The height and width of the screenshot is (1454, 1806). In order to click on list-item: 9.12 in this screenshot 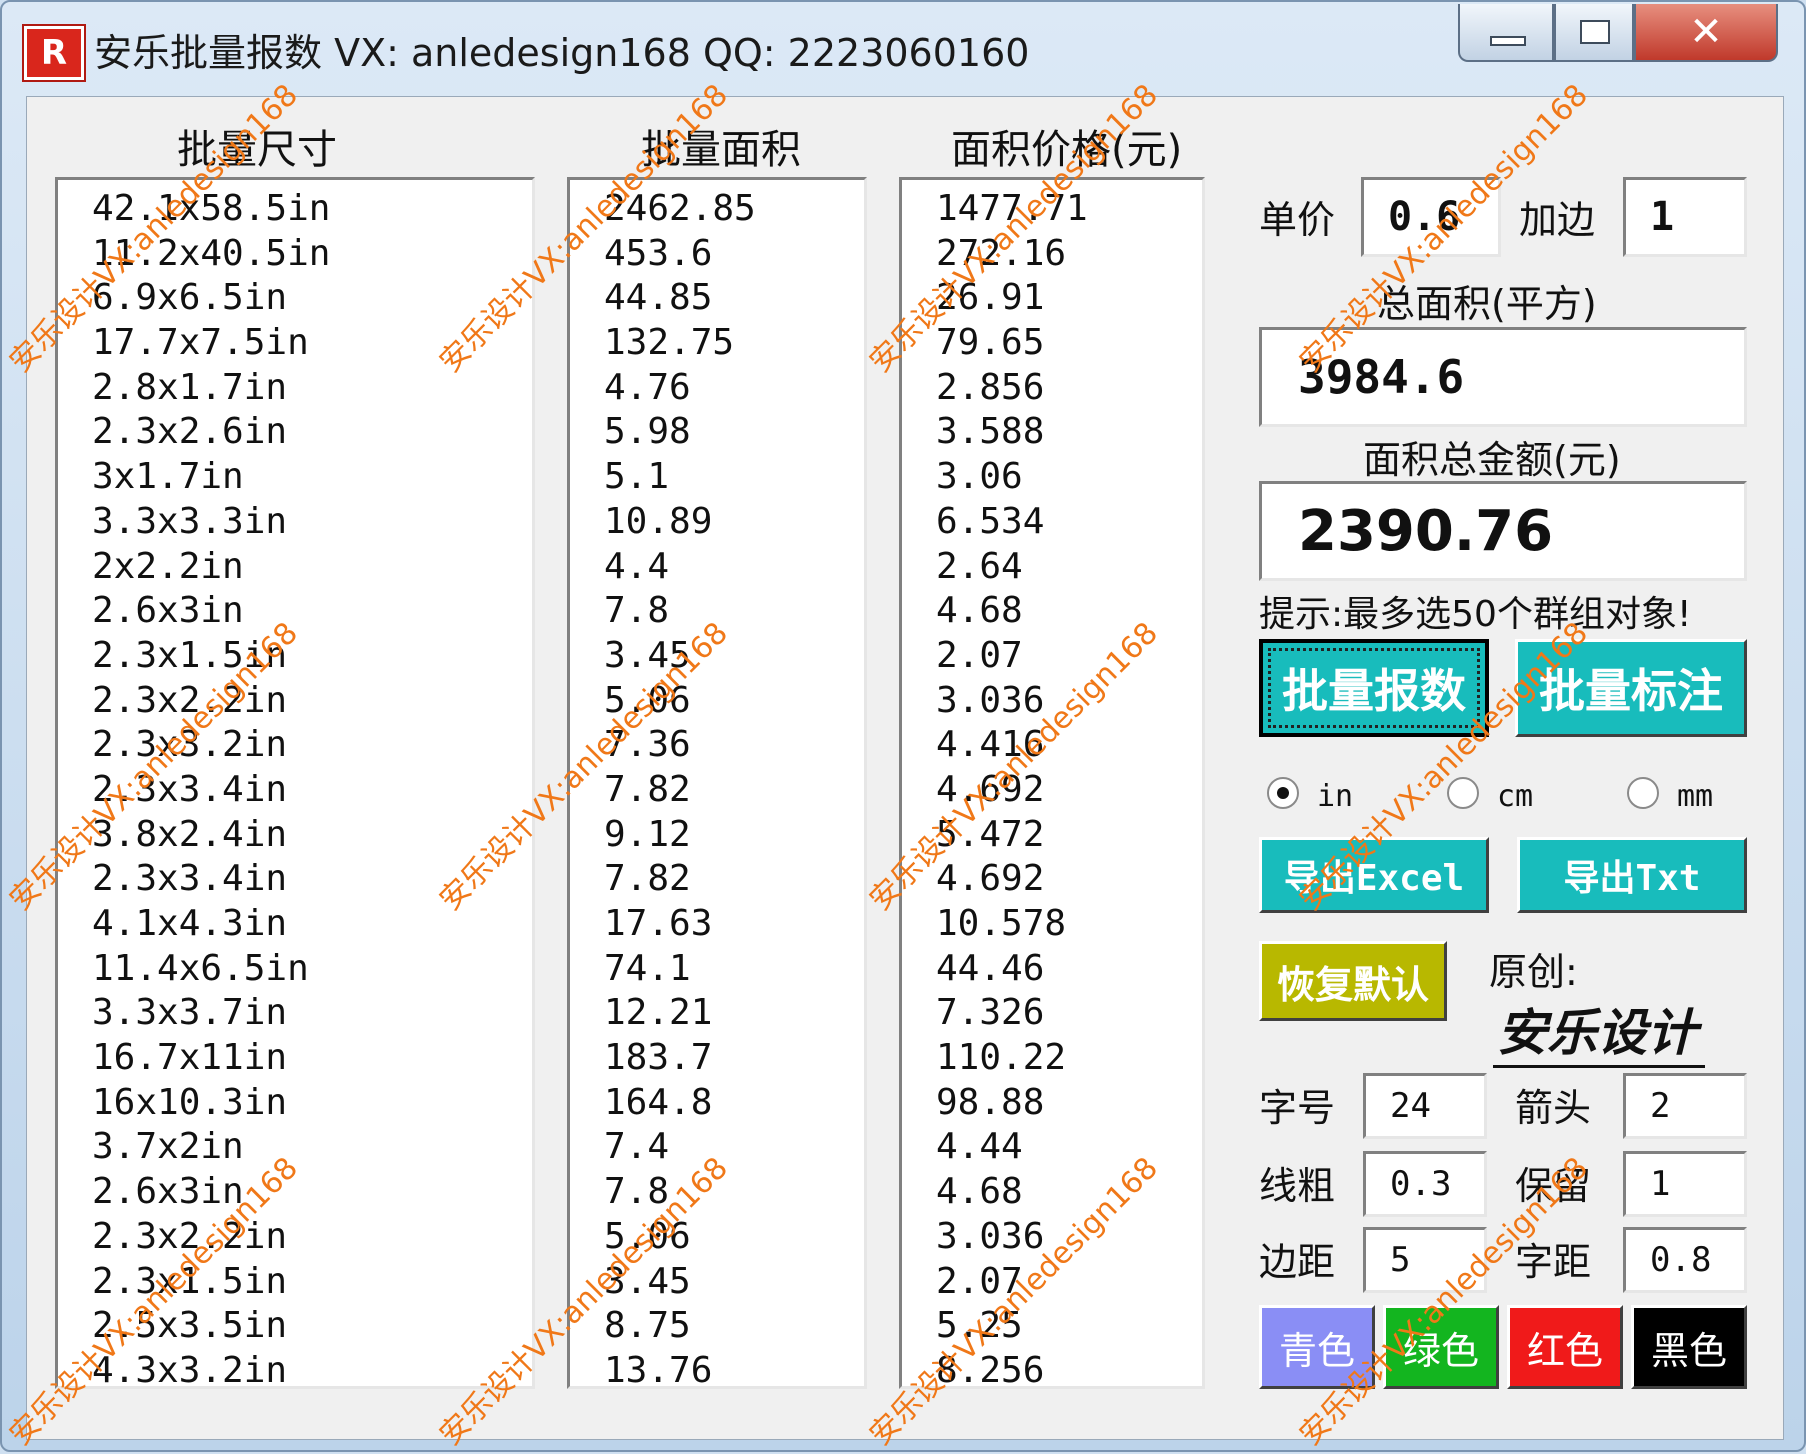, I will do `click(734, 836)`.